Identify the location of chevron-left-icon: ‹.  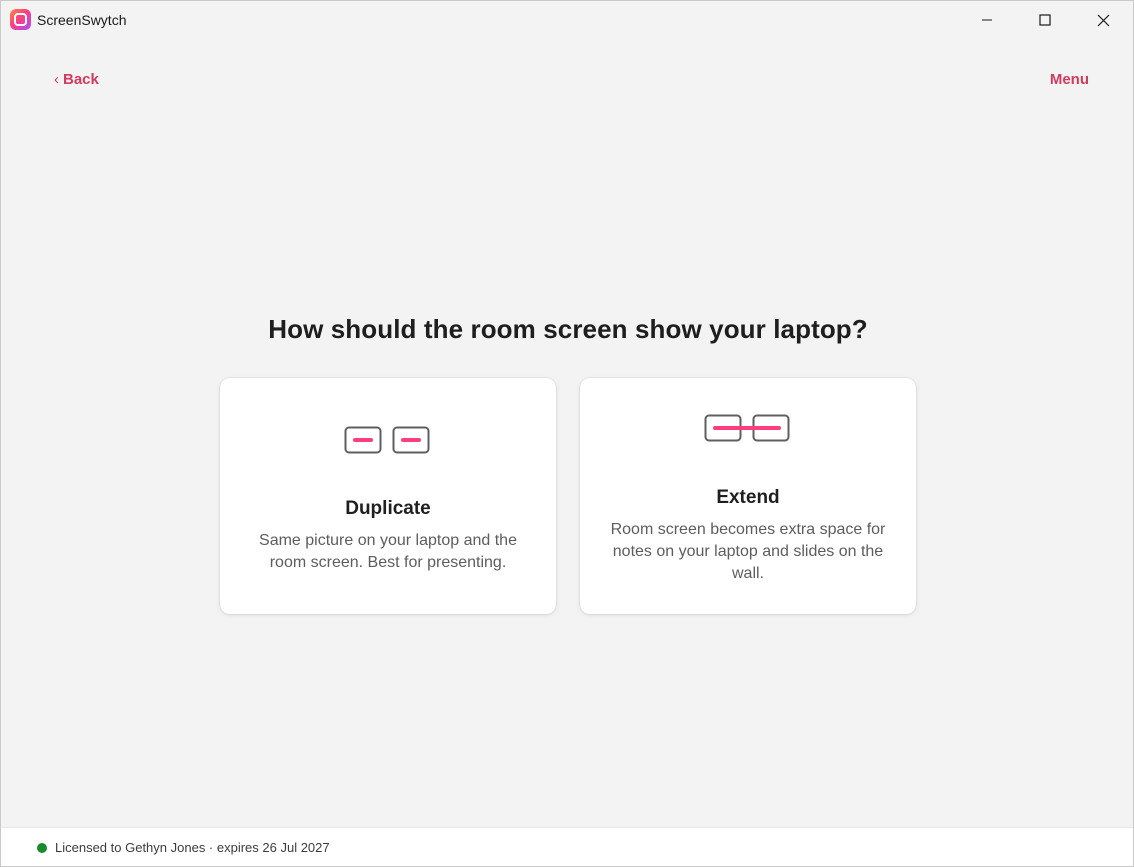
(56, 79).